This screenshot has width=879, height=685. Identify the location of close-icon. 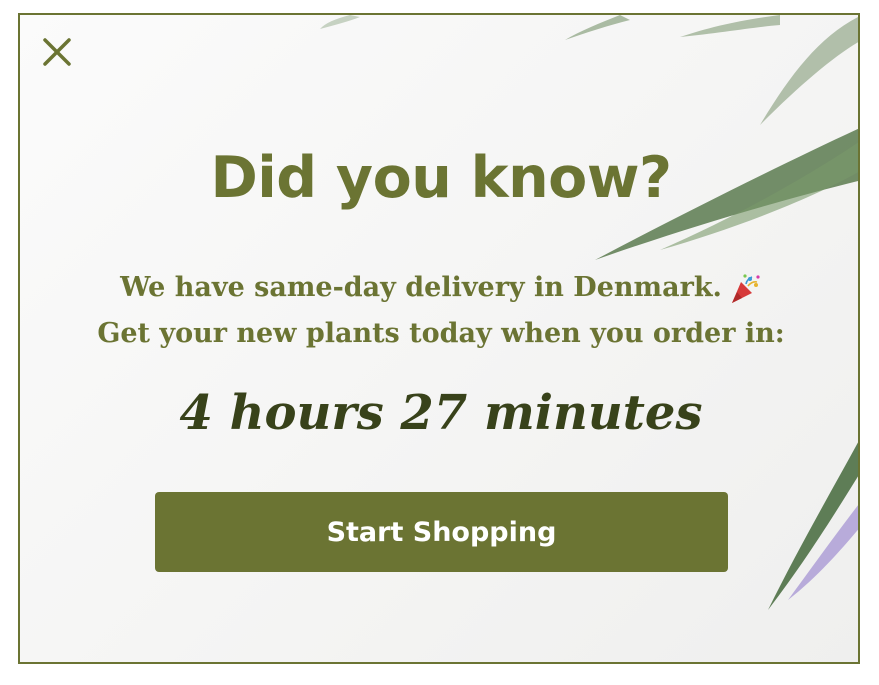
(57, 52).